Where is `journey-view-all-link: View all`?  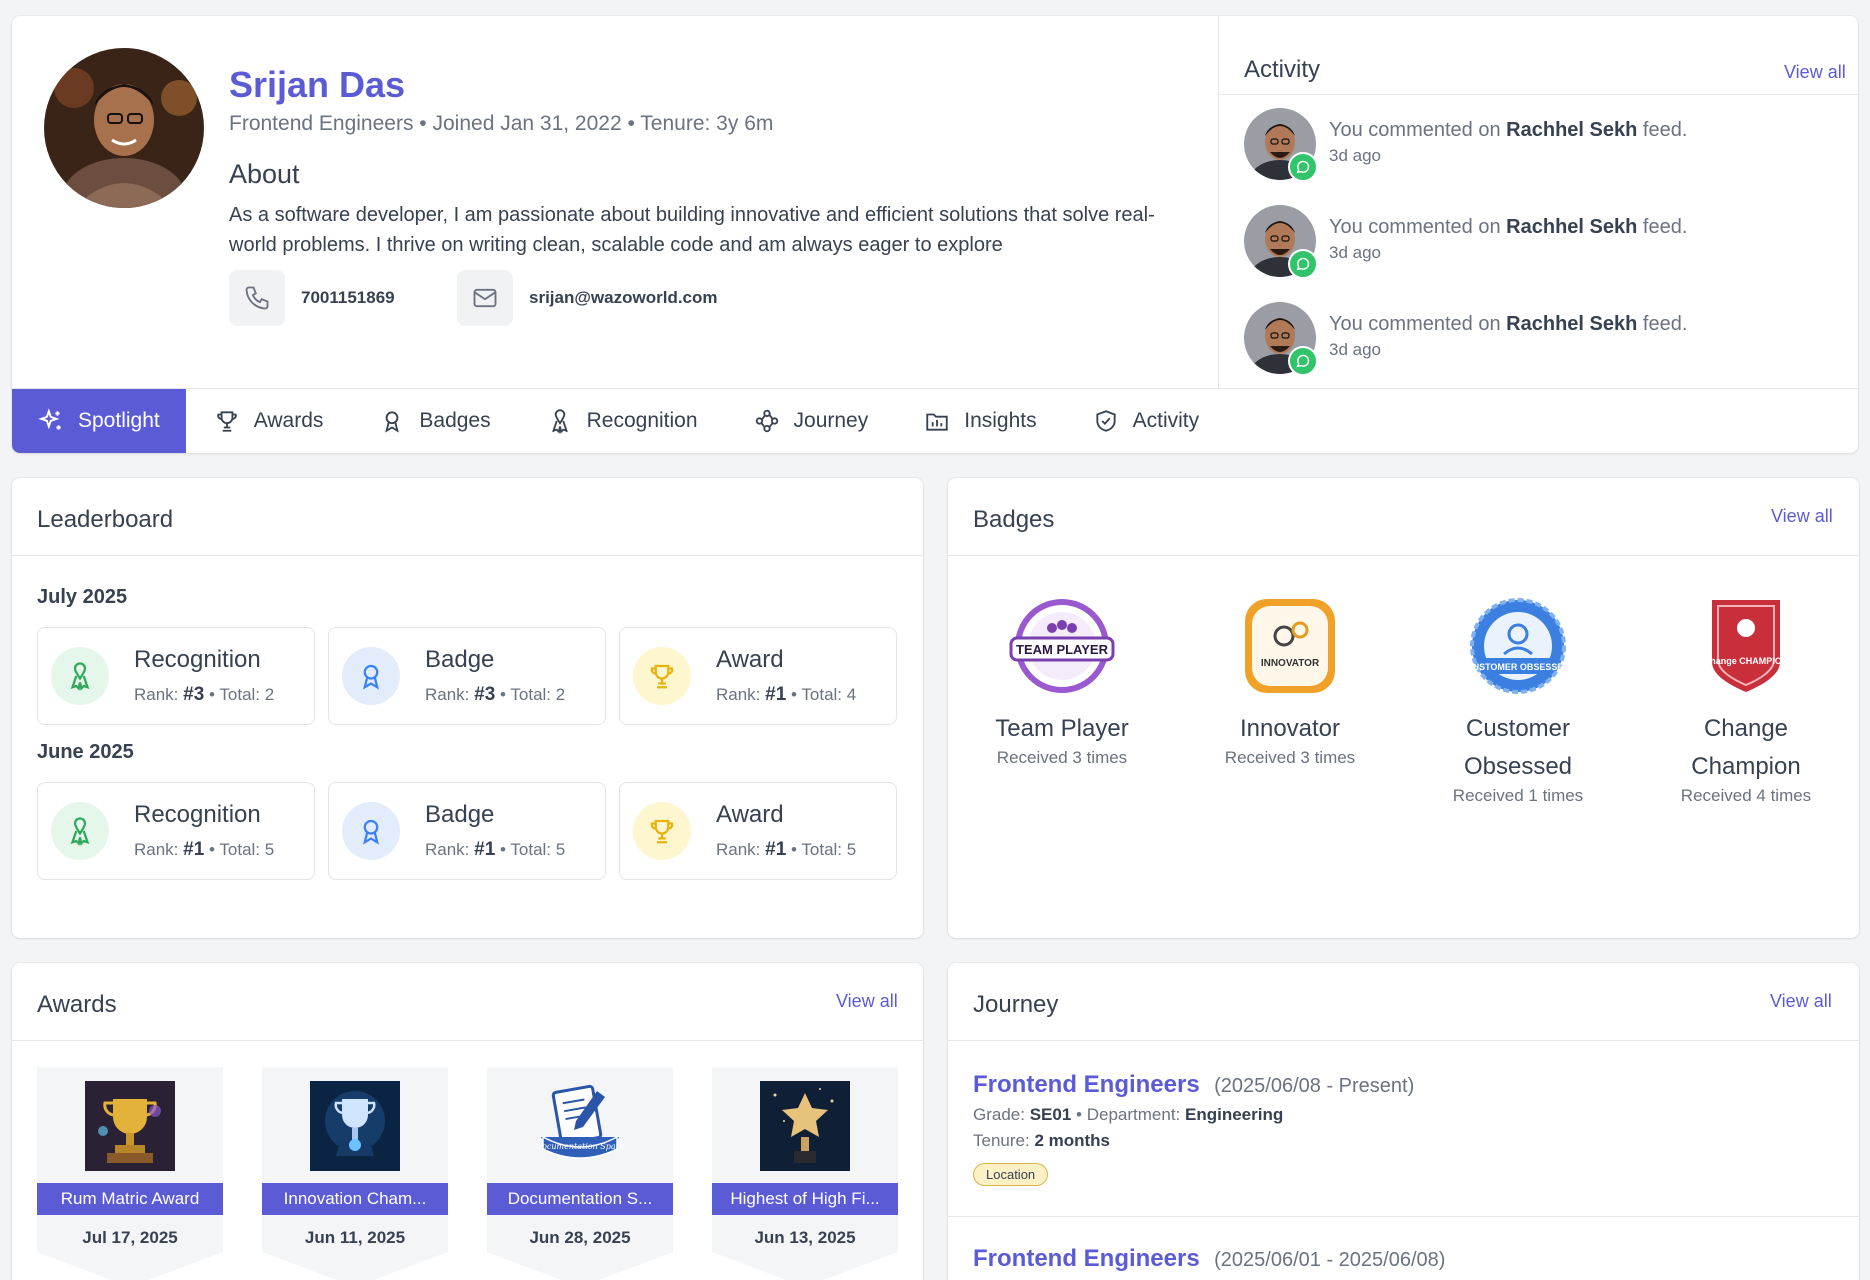
journey-view-all-link: View all is located at coordinates (1801, 1001).